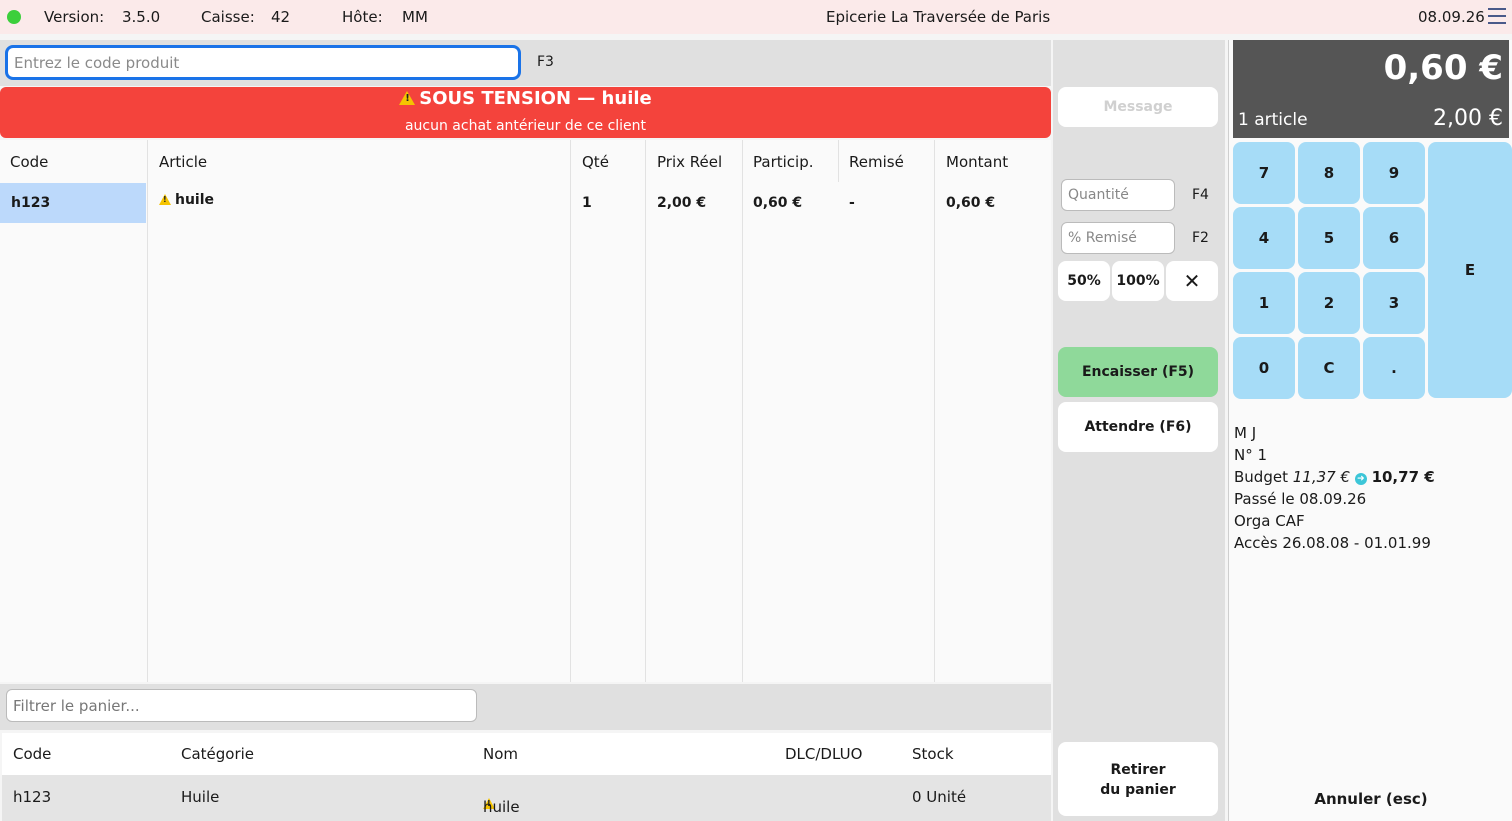 The width and height of the screenshot is (1512, 821). Describe the element at coordinates (1192, 281) in the screenshot. I see `clear-discount-button: ✕` at that location.